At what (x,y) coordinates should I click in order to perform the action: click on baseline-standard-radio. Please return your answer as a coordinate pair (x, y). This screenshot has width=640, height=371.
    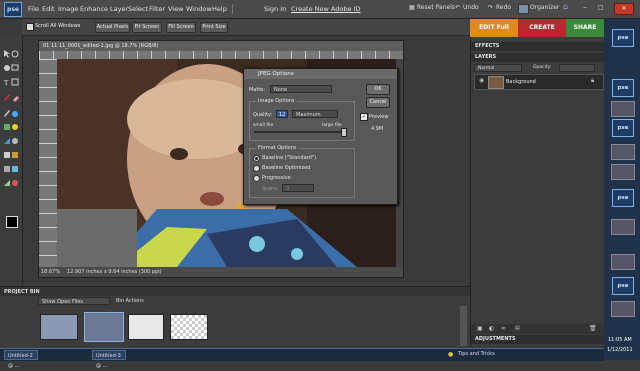
    Looking at the image, I should click on (256, 158).